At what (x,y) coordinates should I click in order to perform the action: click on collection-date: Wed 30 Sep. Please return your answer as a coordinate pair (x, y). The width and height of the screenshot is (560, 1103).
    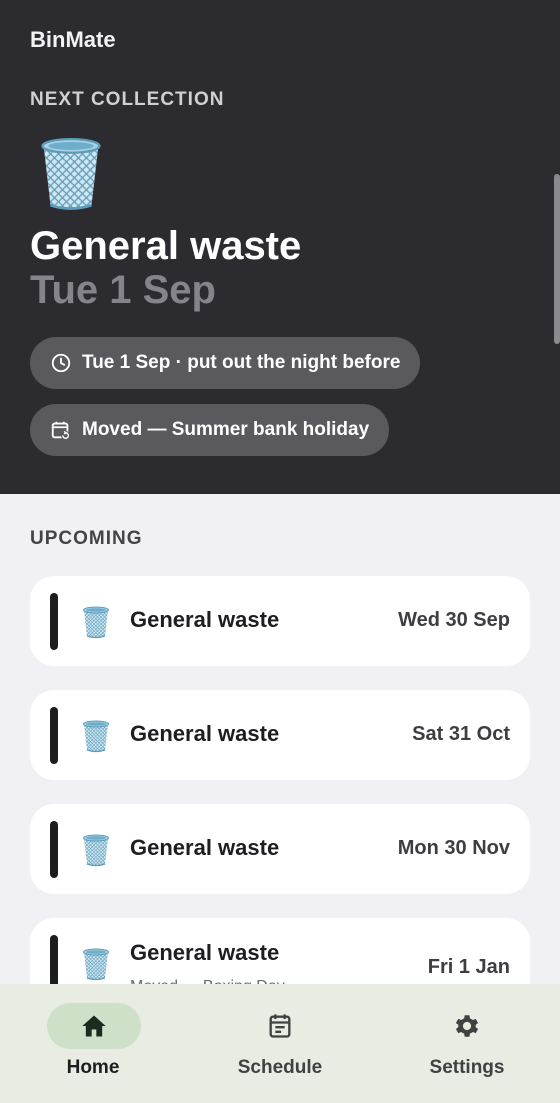
    Looking at the image, I should click on (454, 620).